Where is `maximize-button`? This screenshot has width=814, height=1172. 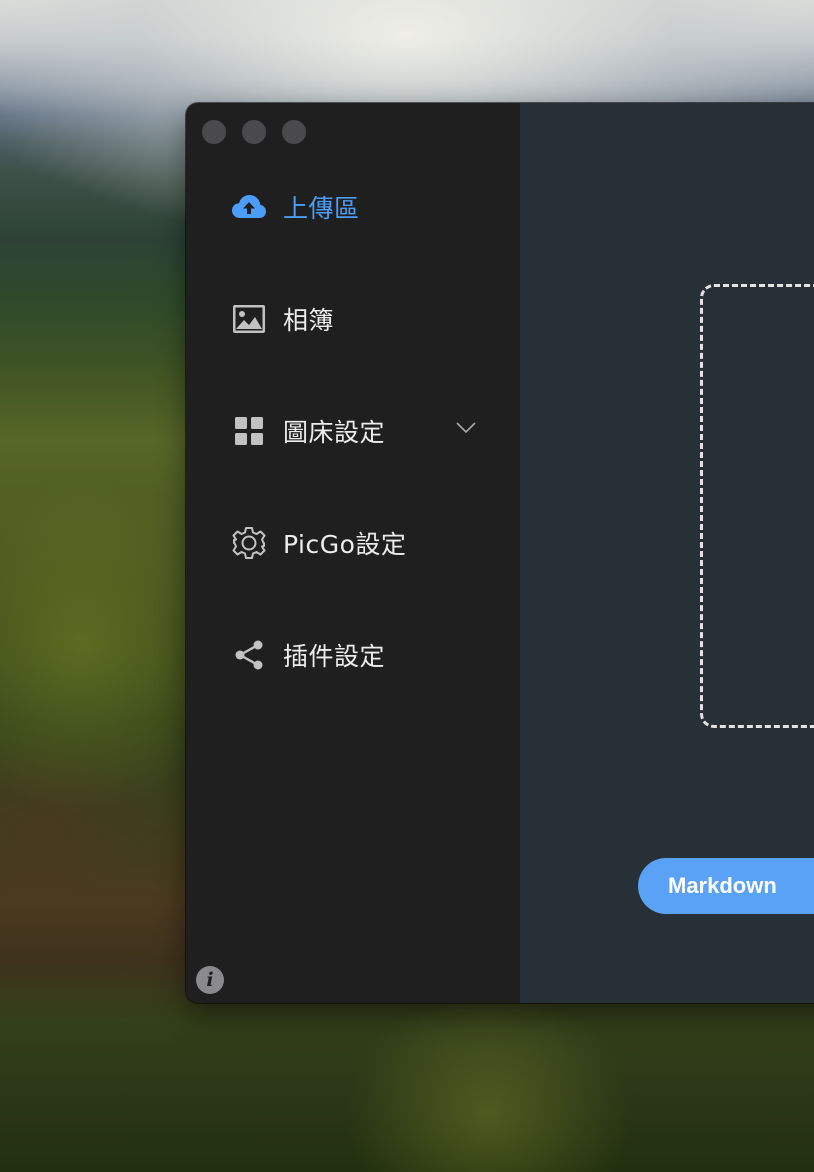
maximize-button is located at coordinates (294, 132).